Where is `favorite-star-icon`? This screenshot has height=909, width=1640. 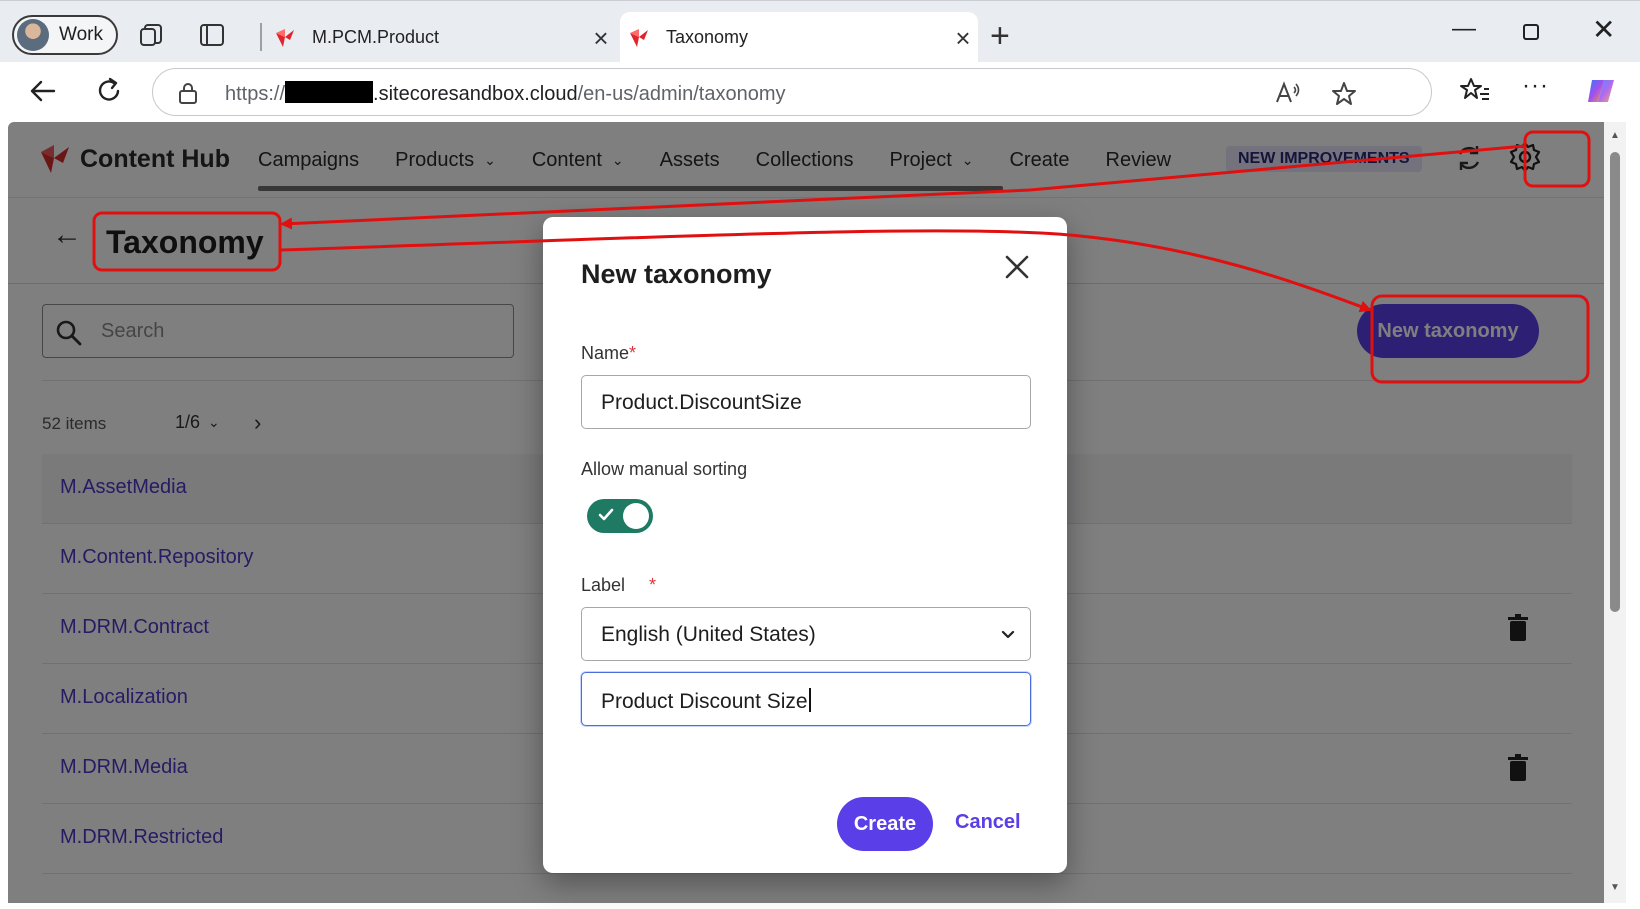 favorite-star-icon is located at coordinates (1344, 94).